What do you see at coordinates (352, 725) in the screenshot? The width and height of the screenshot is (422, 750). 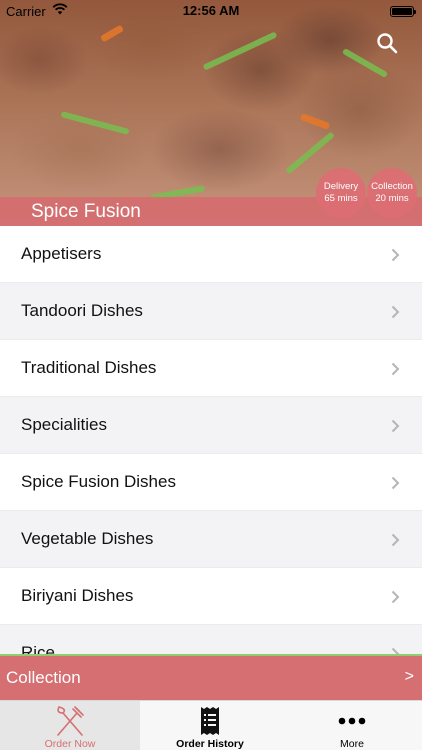 I see `tab-more: More` at bounding box center [352, 725].